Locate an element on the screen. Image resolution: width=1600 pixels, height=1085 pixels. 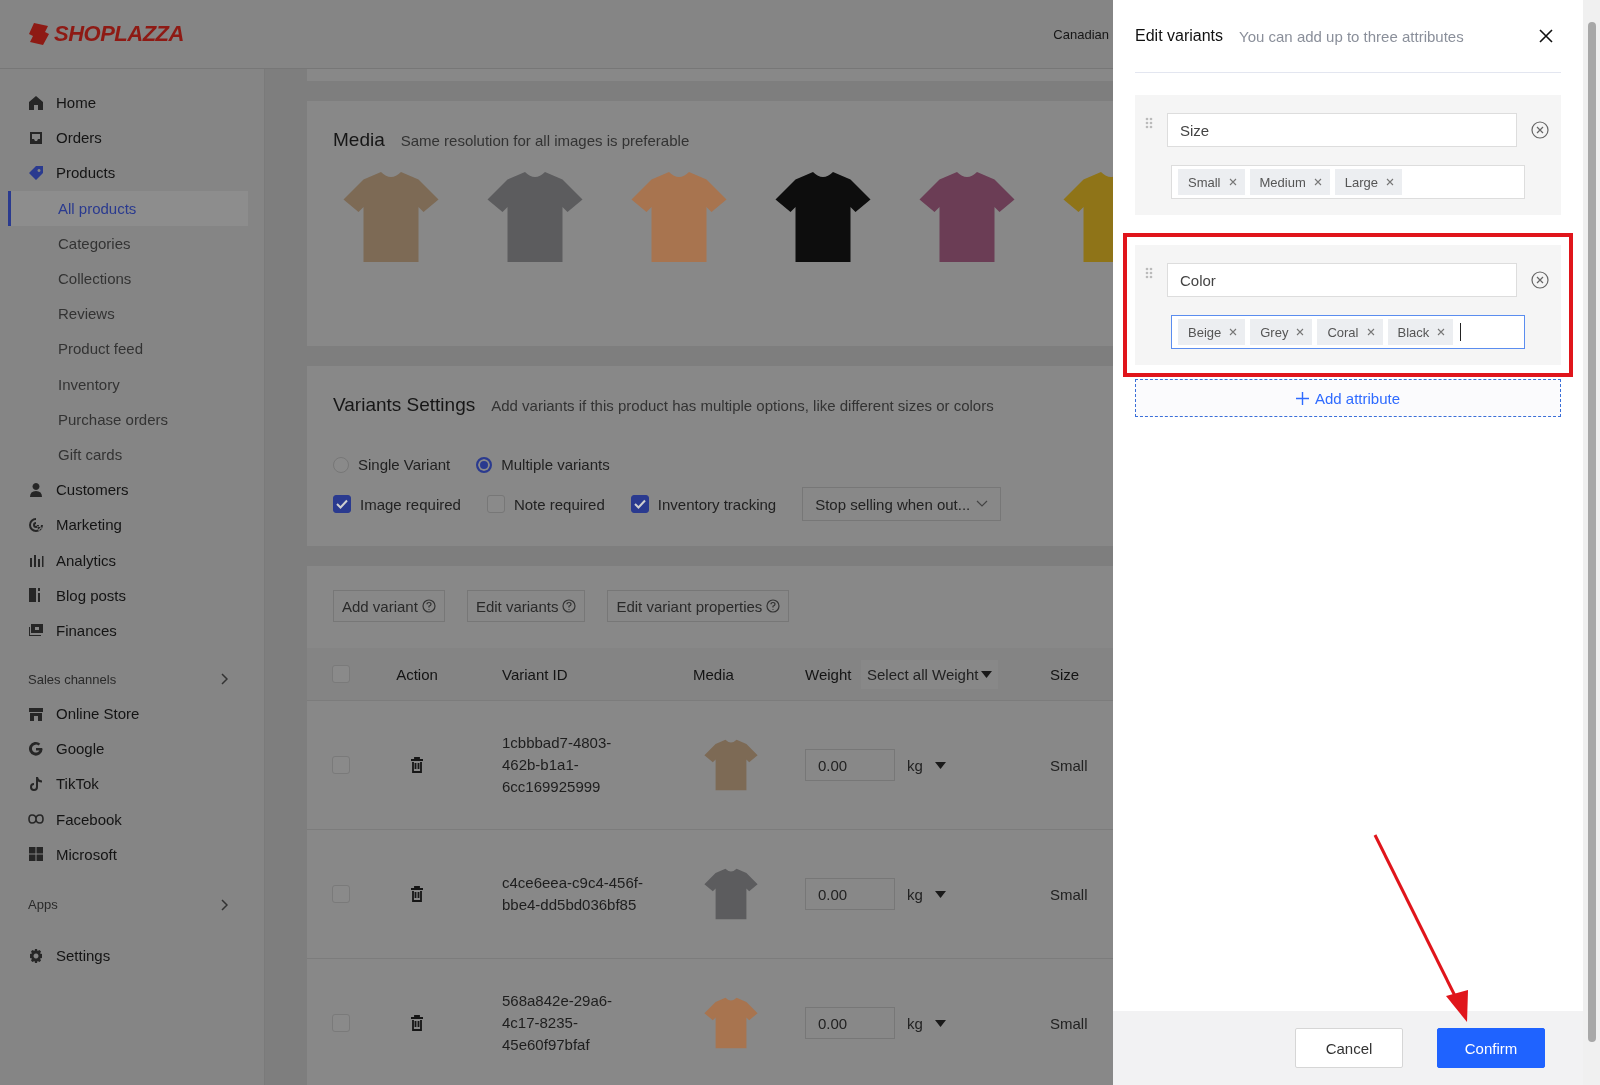
checkbox-label: Inventory tracking is located at coordinates (717, 504).